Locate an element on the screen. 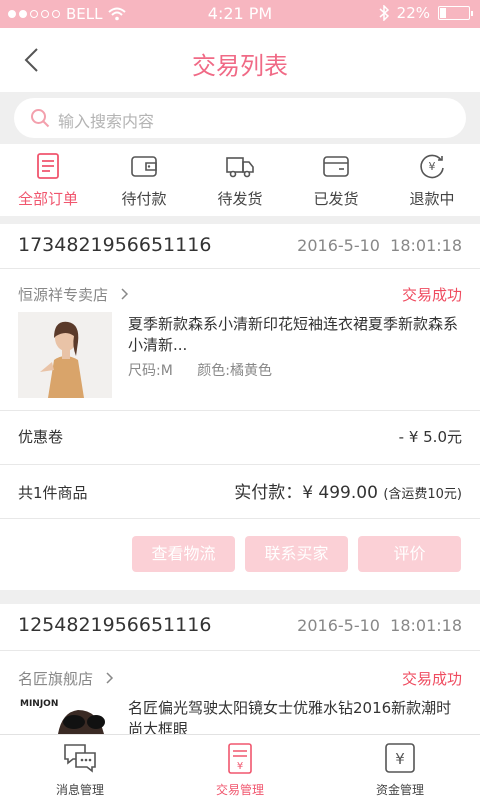 The height and width of the screenshot is (800, 480). battery-icon is located at coordinates (455, 13).